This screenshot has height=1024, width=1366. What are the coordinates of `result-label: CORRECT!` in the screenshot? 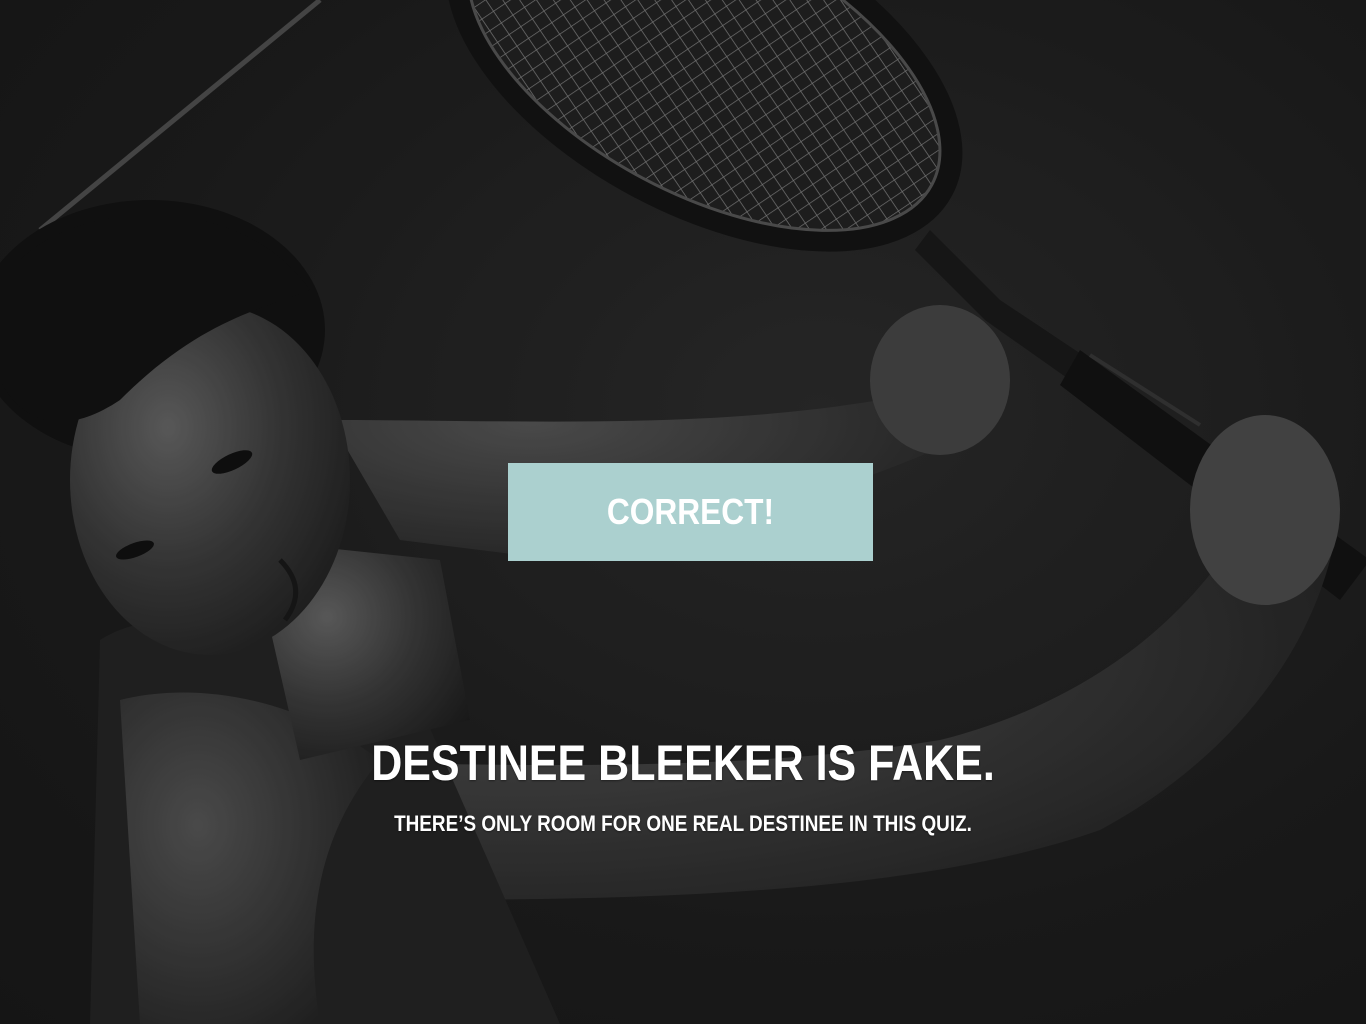 It's located at (690, 511).